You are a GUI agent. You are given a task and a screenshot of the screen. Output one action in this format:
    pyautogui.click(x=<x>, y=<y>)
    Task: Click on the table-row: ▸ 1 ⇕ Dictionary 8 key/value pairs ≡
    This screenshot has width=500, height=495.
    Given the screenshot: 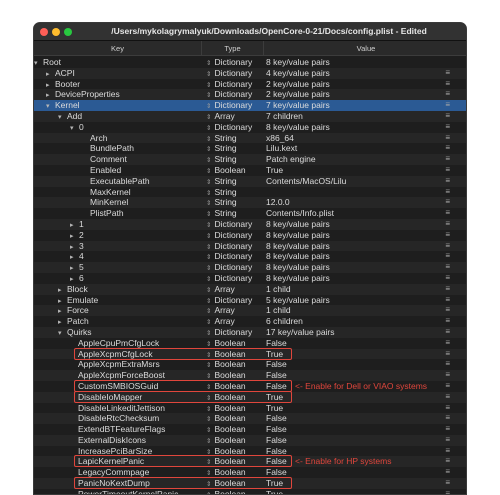 What is the action you would take?
    pyautogui.click(x=250, y=224)
    